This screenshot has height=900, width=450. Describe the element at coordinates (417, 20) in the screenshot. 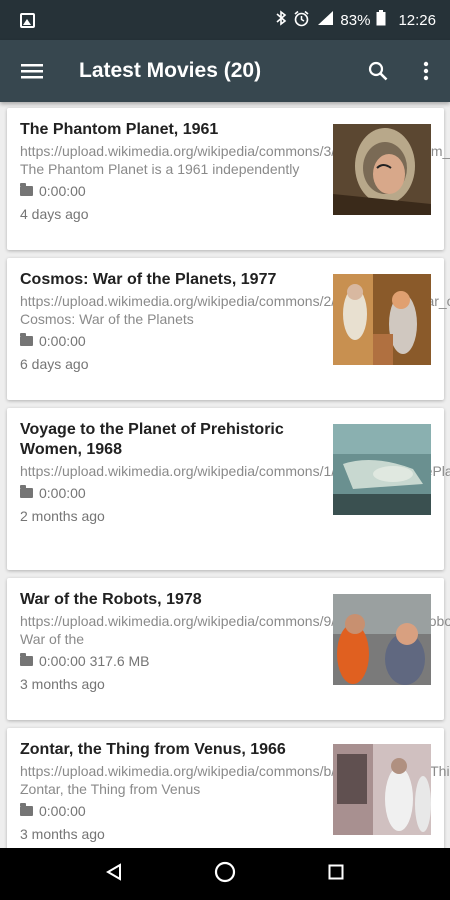

I see `clock: 12:26` at that location.